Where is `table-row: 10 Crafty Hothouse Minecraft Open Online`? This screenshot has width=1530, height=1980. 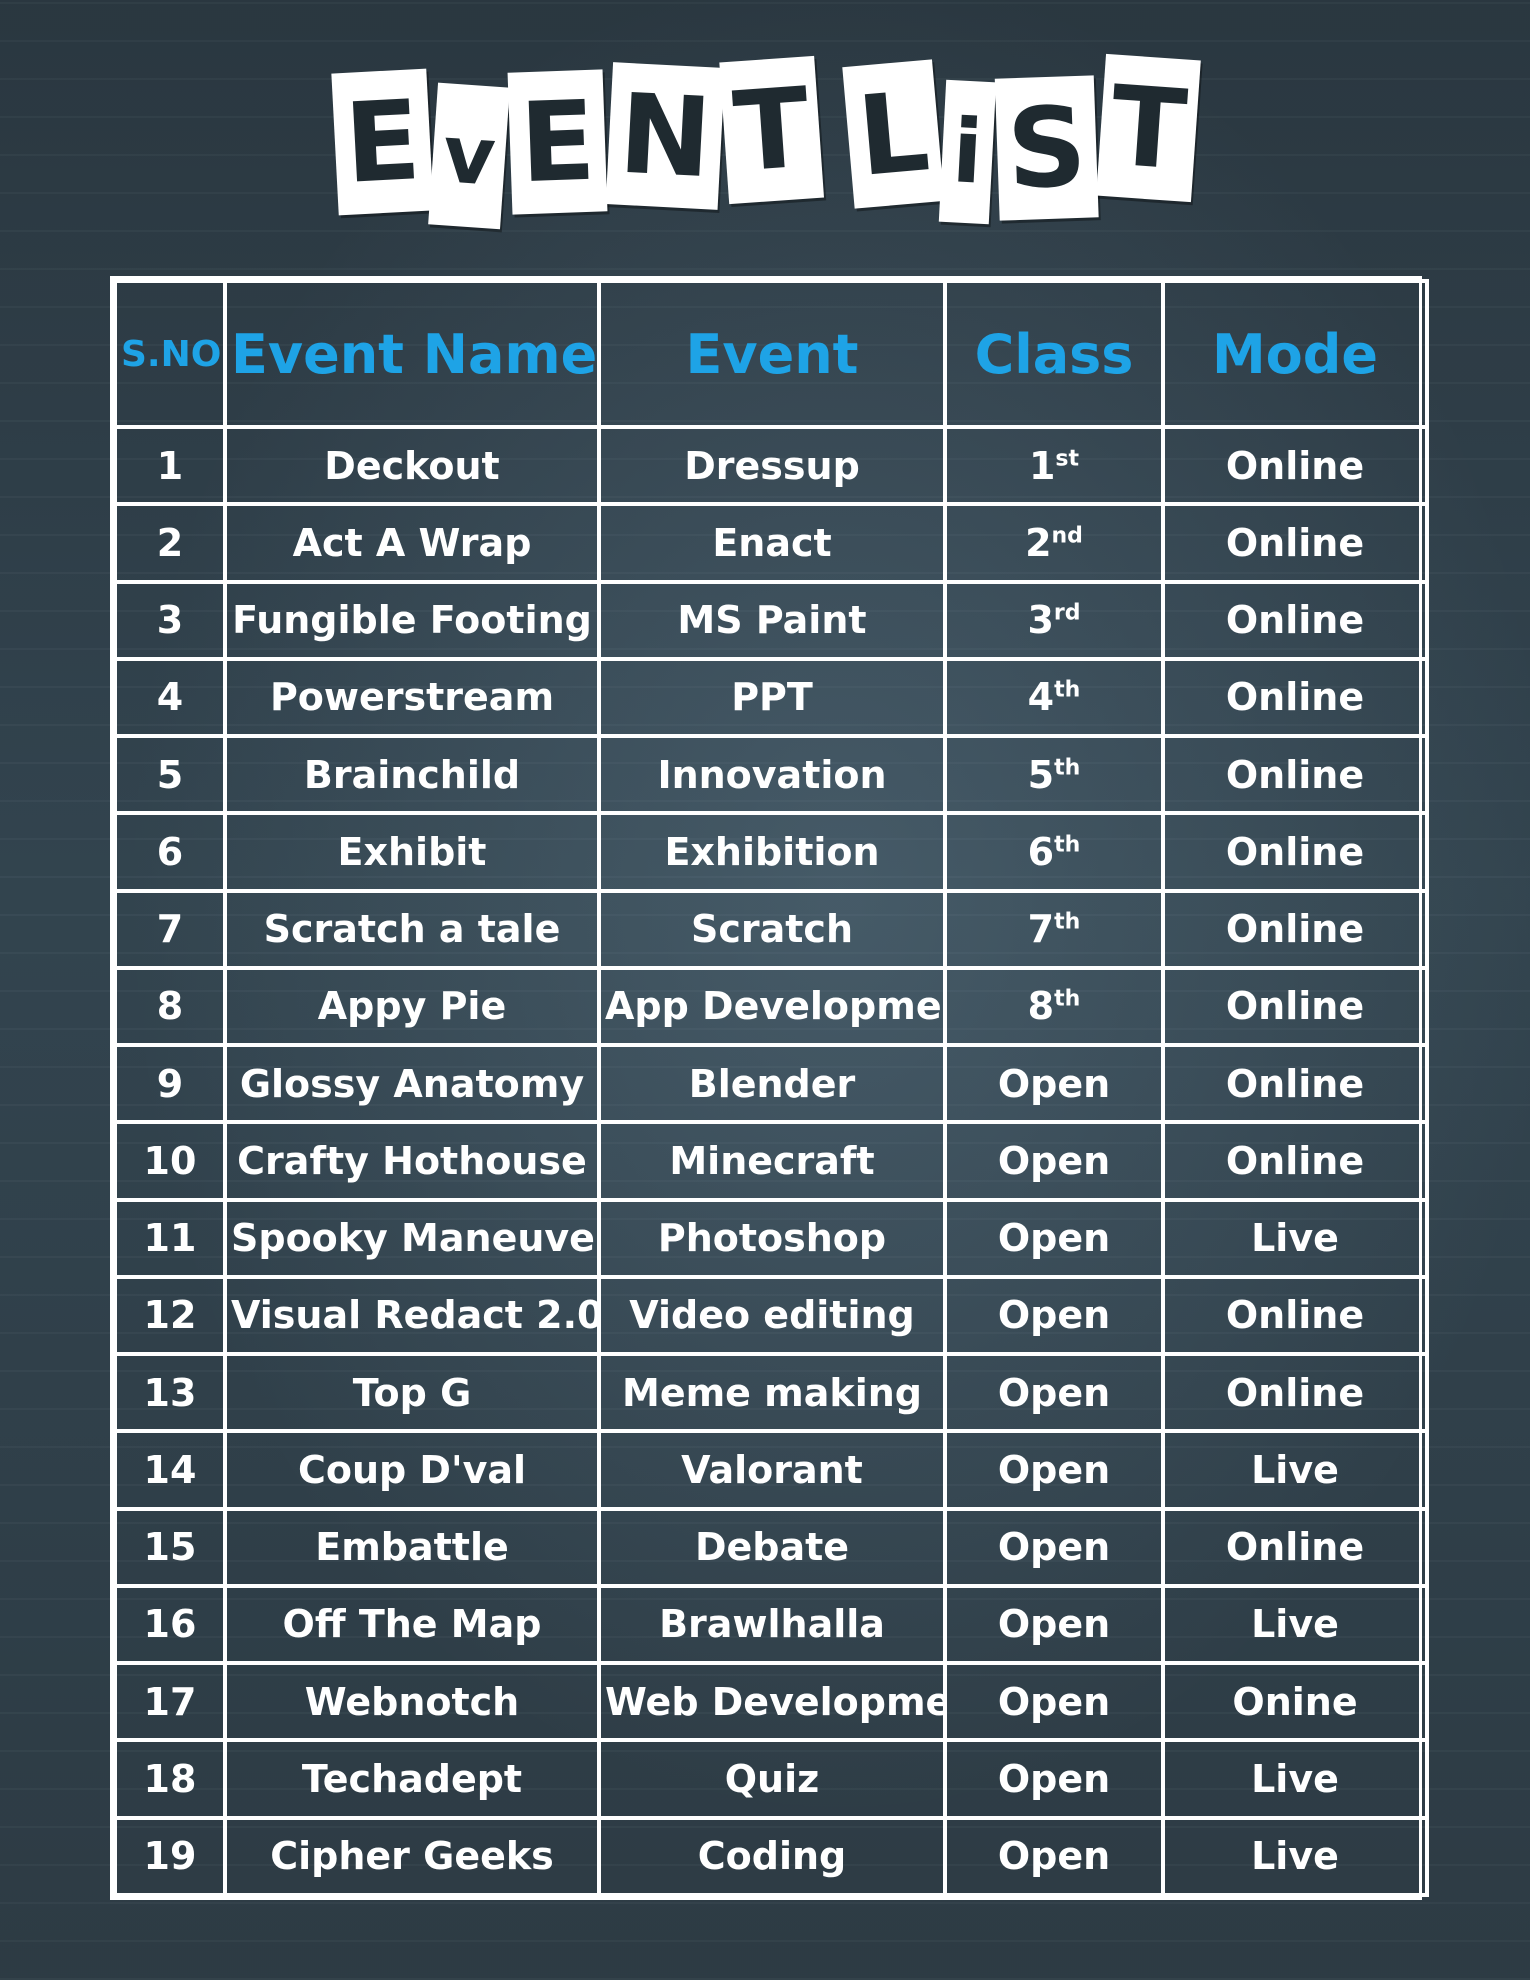 table-row: 10 Crafty Hothouse Minecraft Open Online is located at coordinates (771, 1161).